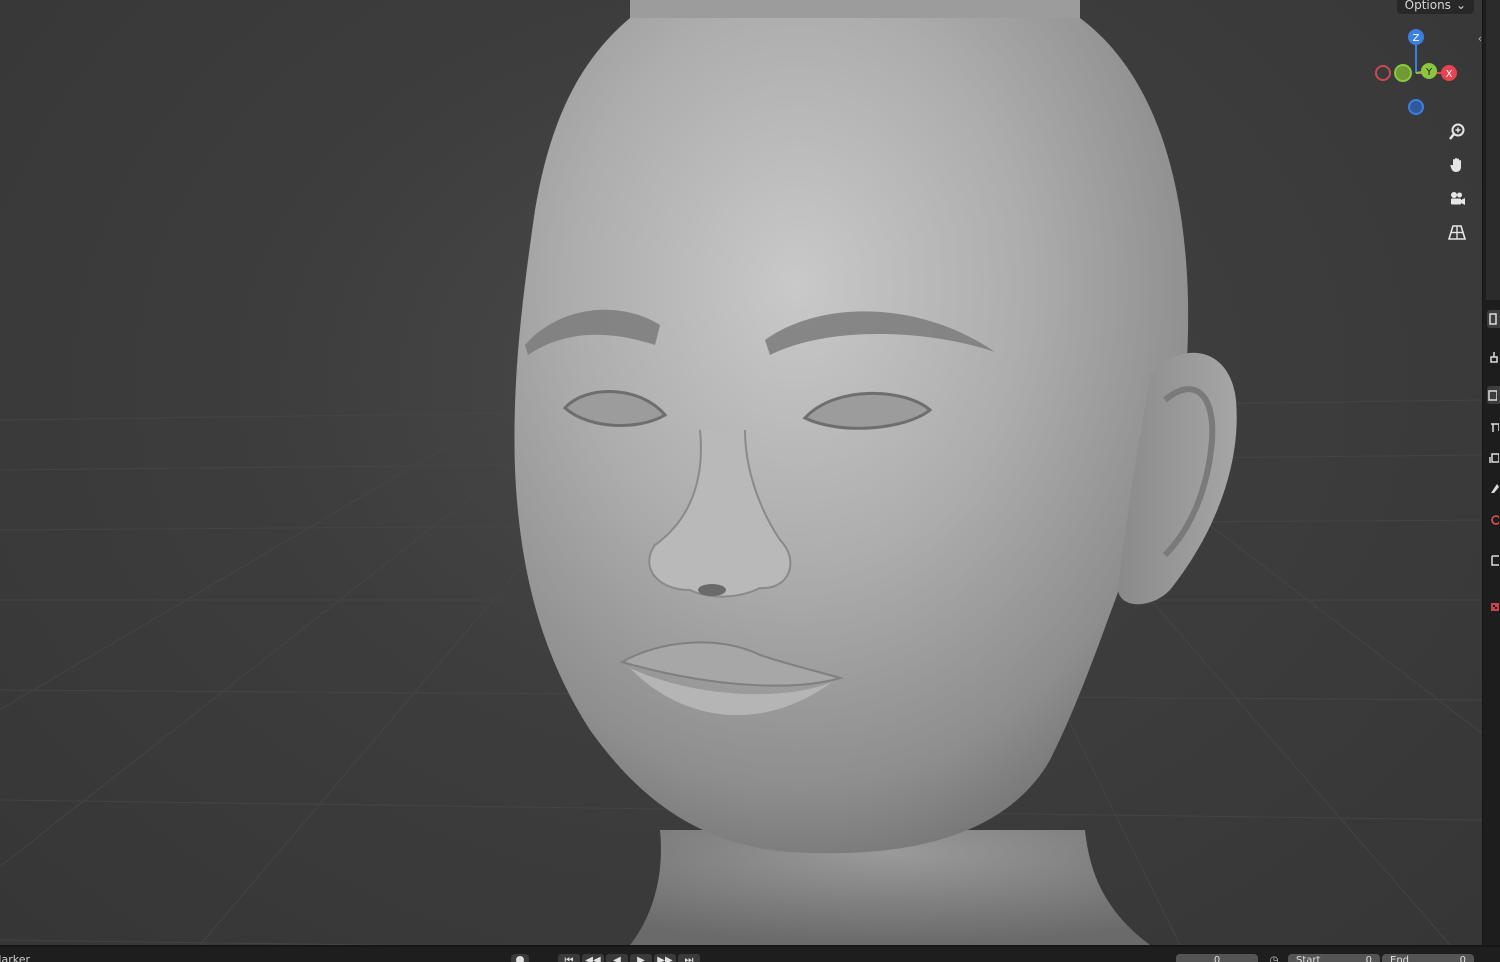 Image resolution: width=1500 pixels, height=962 pixels. I want to click on auto-keying-toggle, so click(520, 958).